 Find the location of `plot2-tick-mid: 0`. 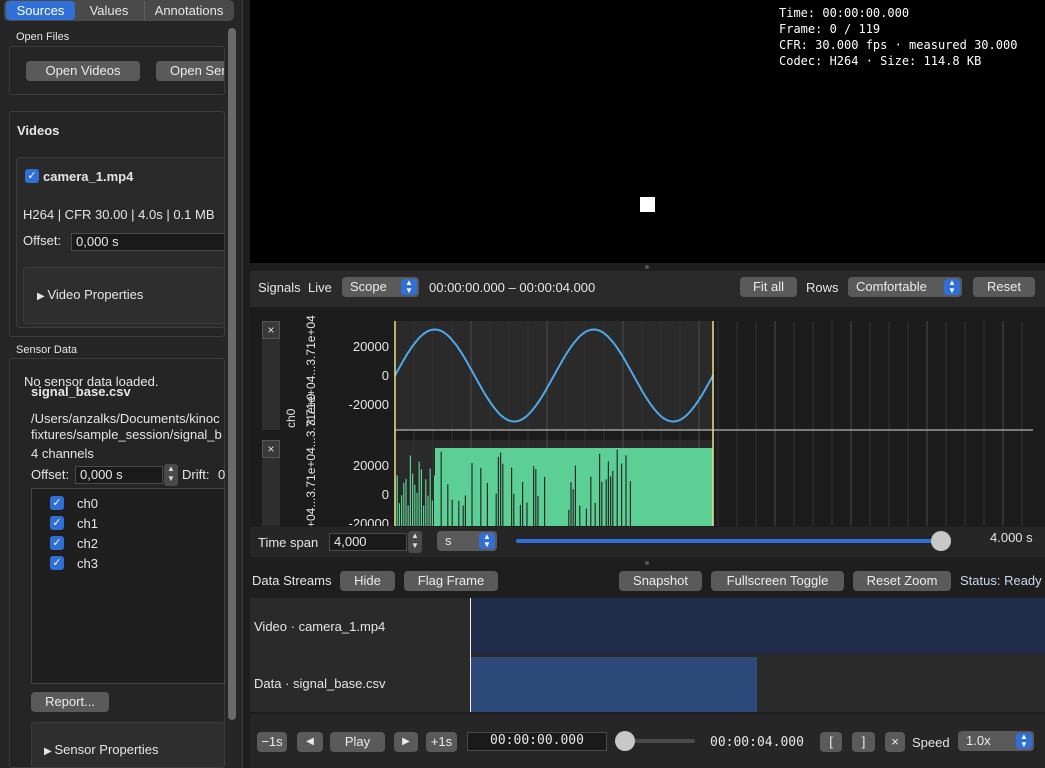

plot2-tick-mid: 0 is located at coordinates (385, 494).